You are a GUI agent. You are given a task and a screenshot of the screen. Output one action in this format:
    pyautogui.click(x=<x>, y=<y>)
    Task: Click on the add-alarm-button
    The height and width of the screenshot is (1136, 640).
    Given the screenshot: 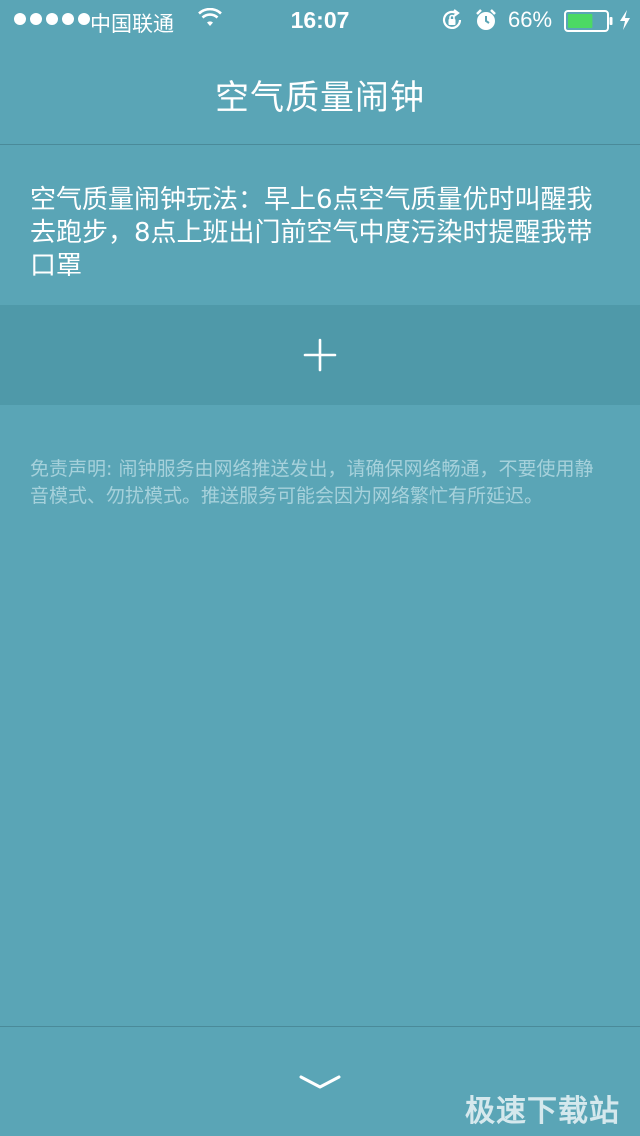 What is the action you would take?
    pyautogui.click(x=320, y=355)
    